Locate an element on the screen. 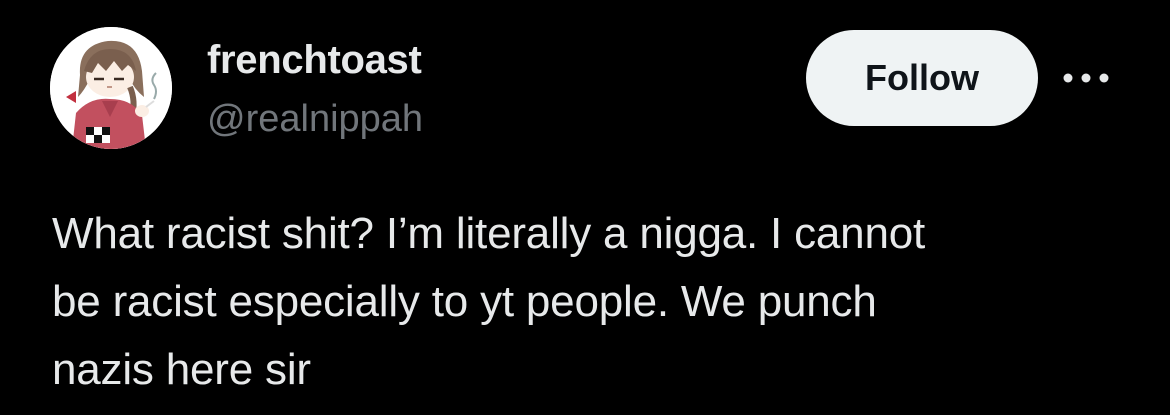 This screenshot has height=415, width=1170. more-options-icon is located at coordinates (1086, 78).